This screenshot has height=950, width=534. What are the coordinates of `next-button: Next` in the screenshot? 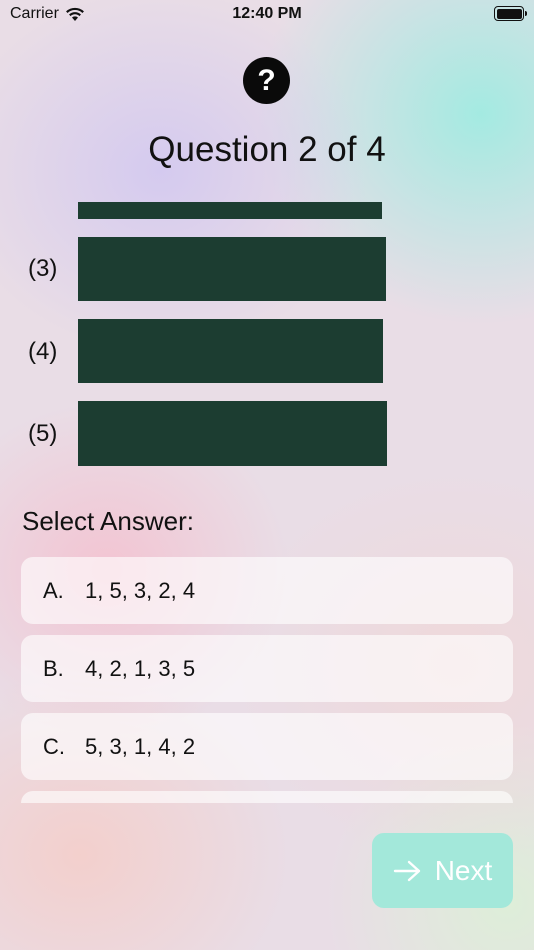 It's located at (442, 870).